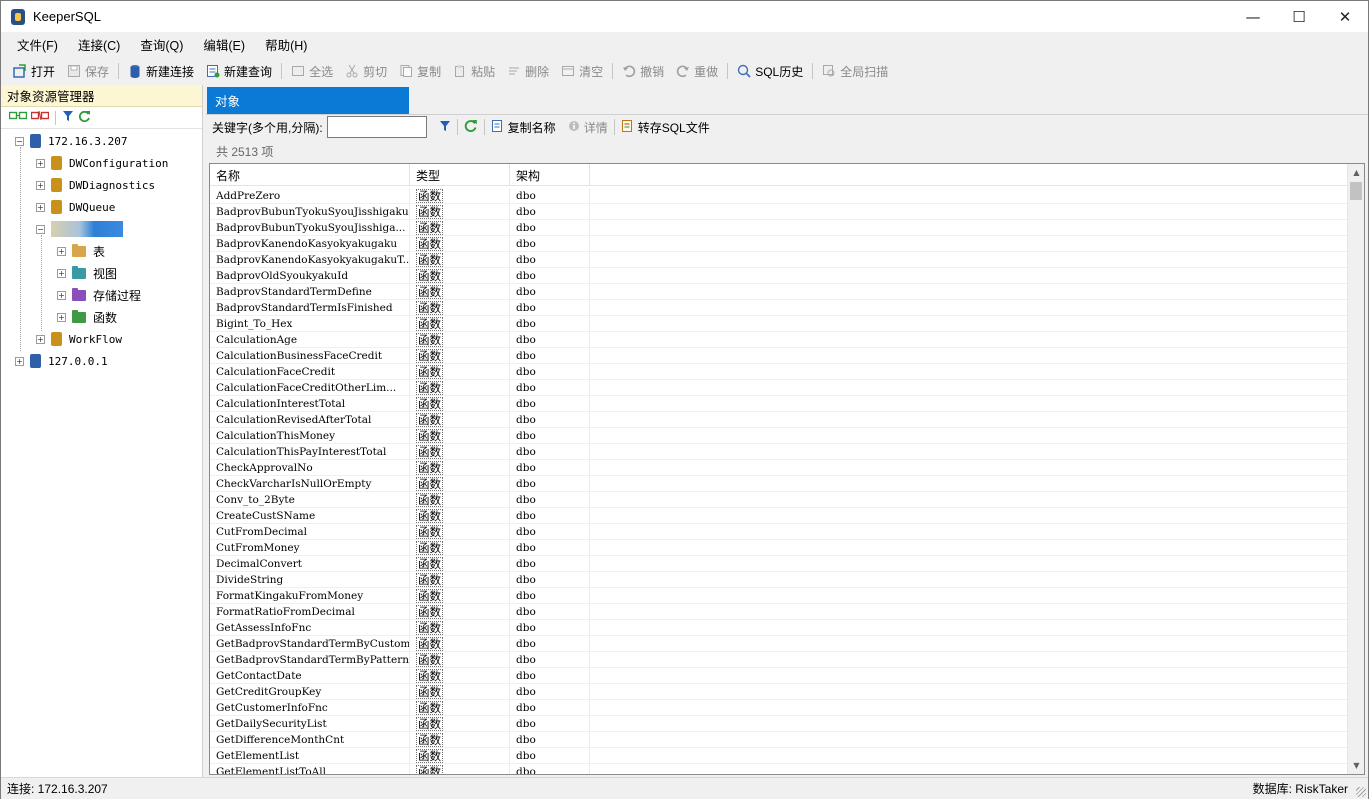 The image size is (1369, 799). Describe the element at coordinates (1356, 191) in the screenshot. I see `scroll-thumb` at that location.